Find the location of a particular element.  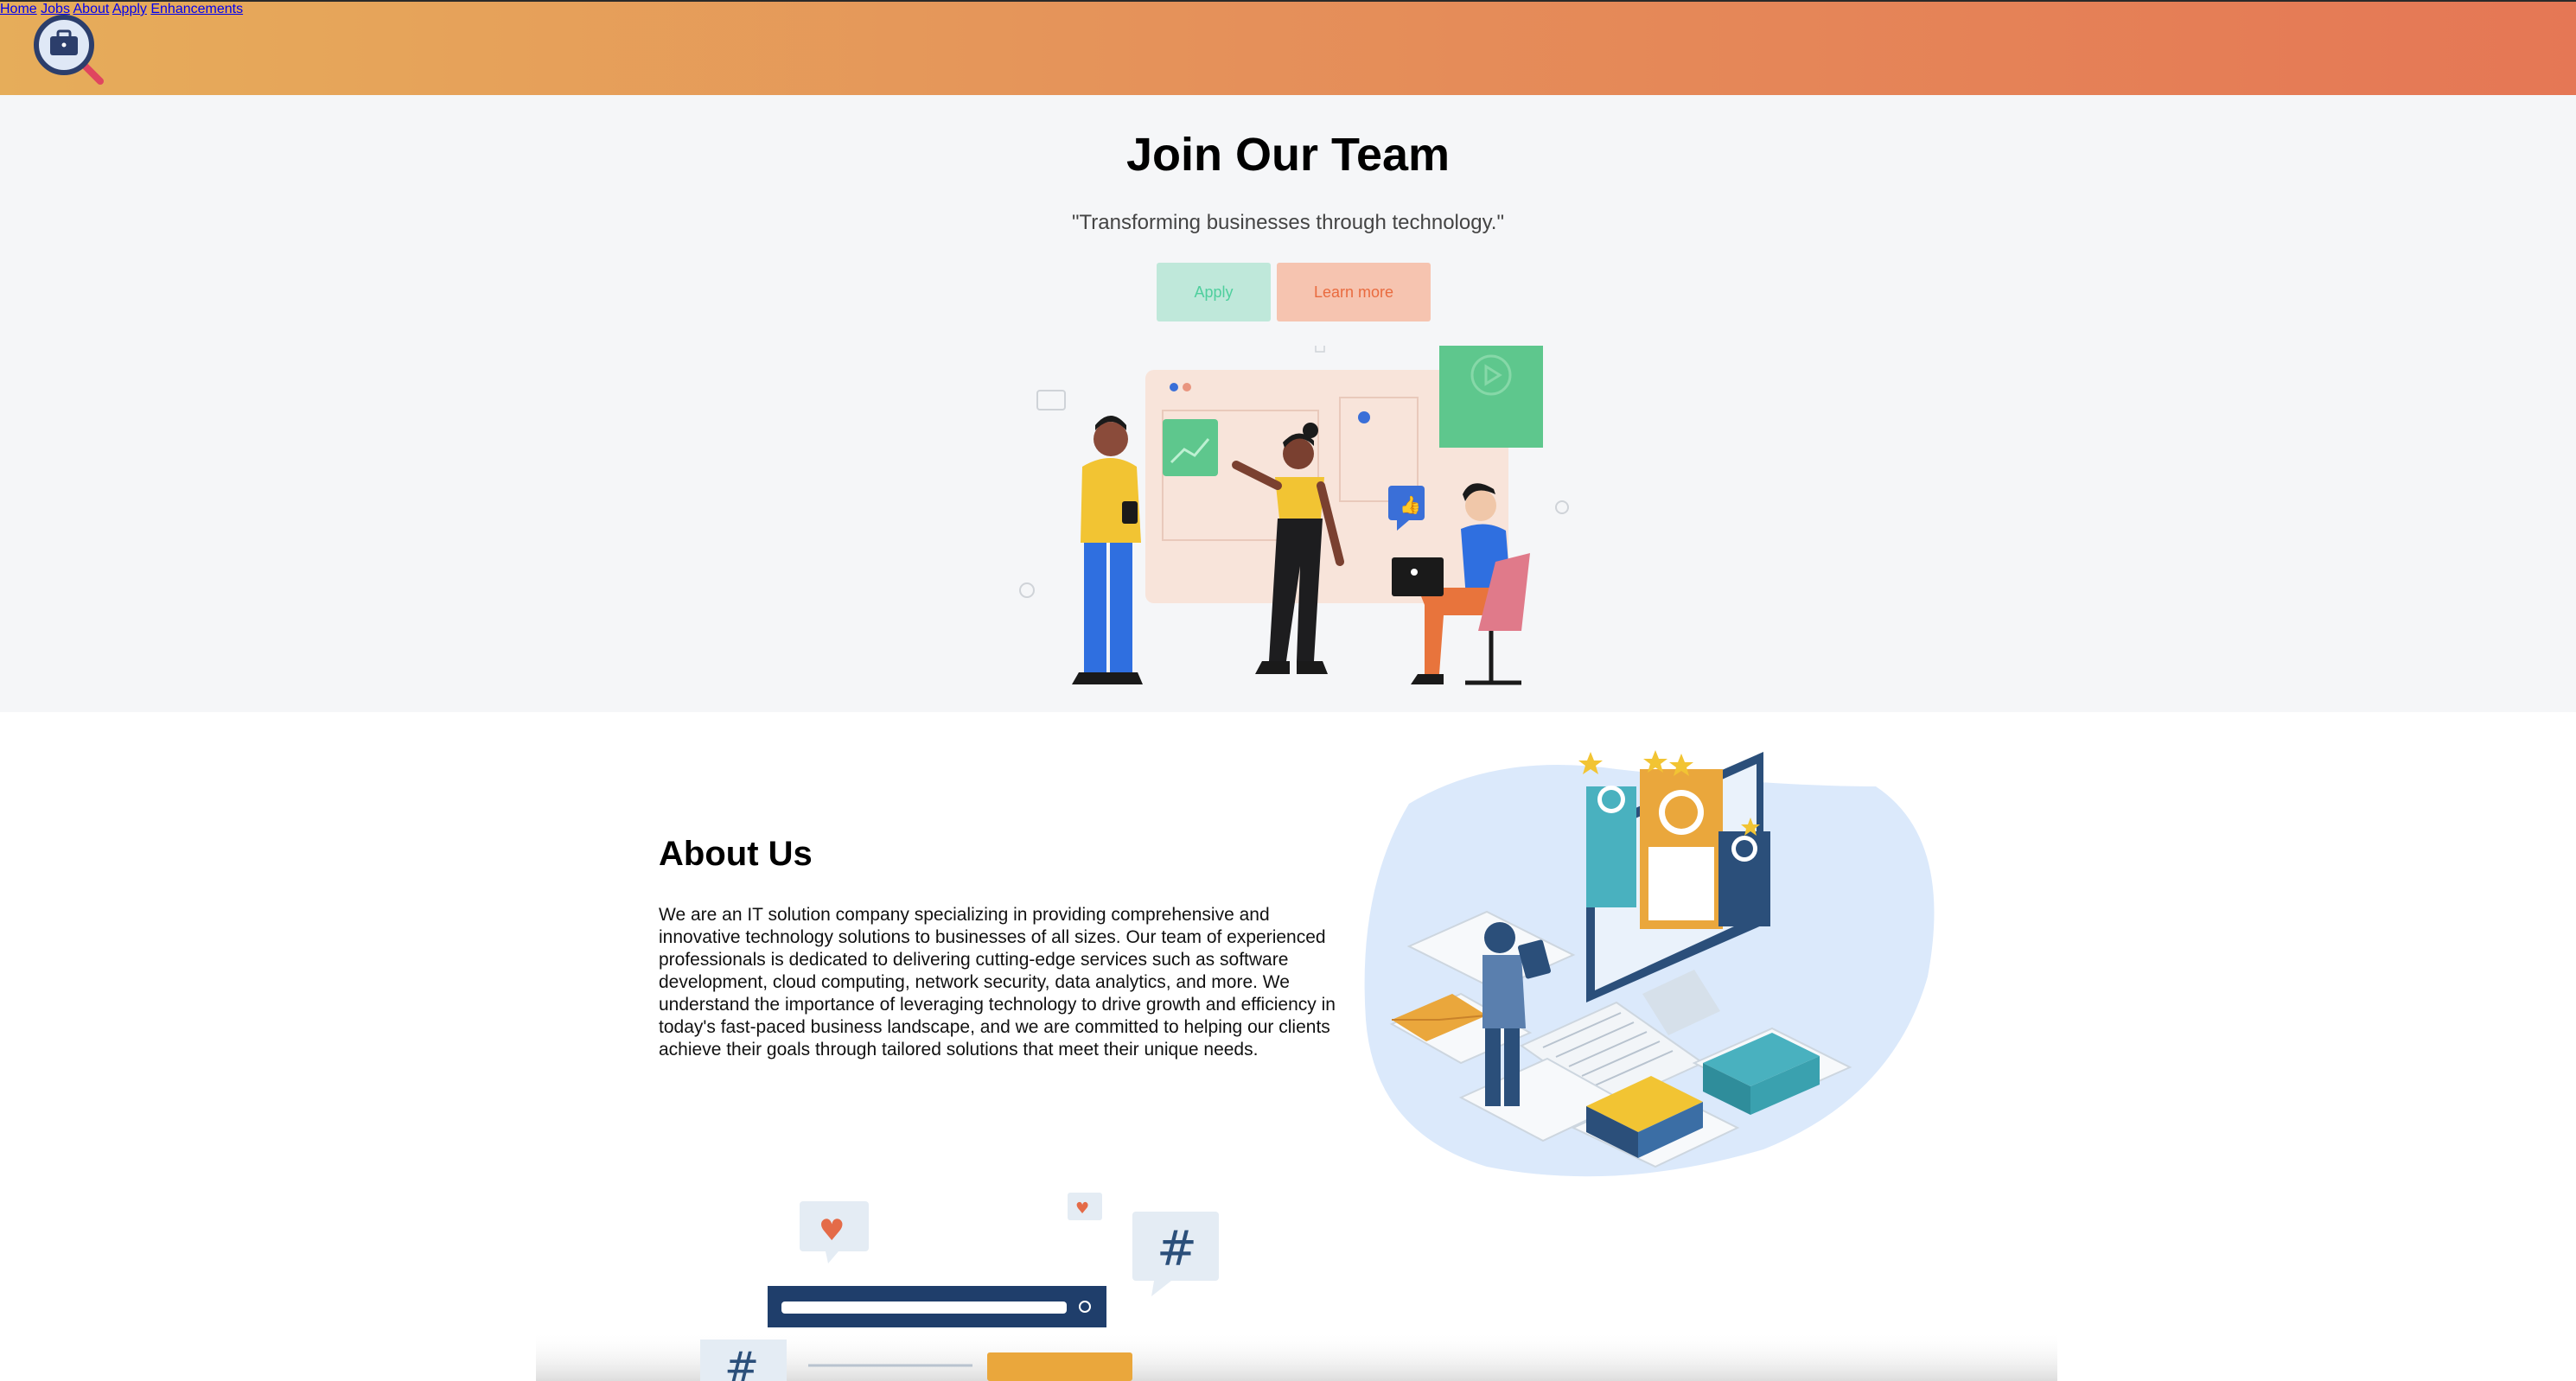

nav-apply: Apply is located at coordinates (129, 9).